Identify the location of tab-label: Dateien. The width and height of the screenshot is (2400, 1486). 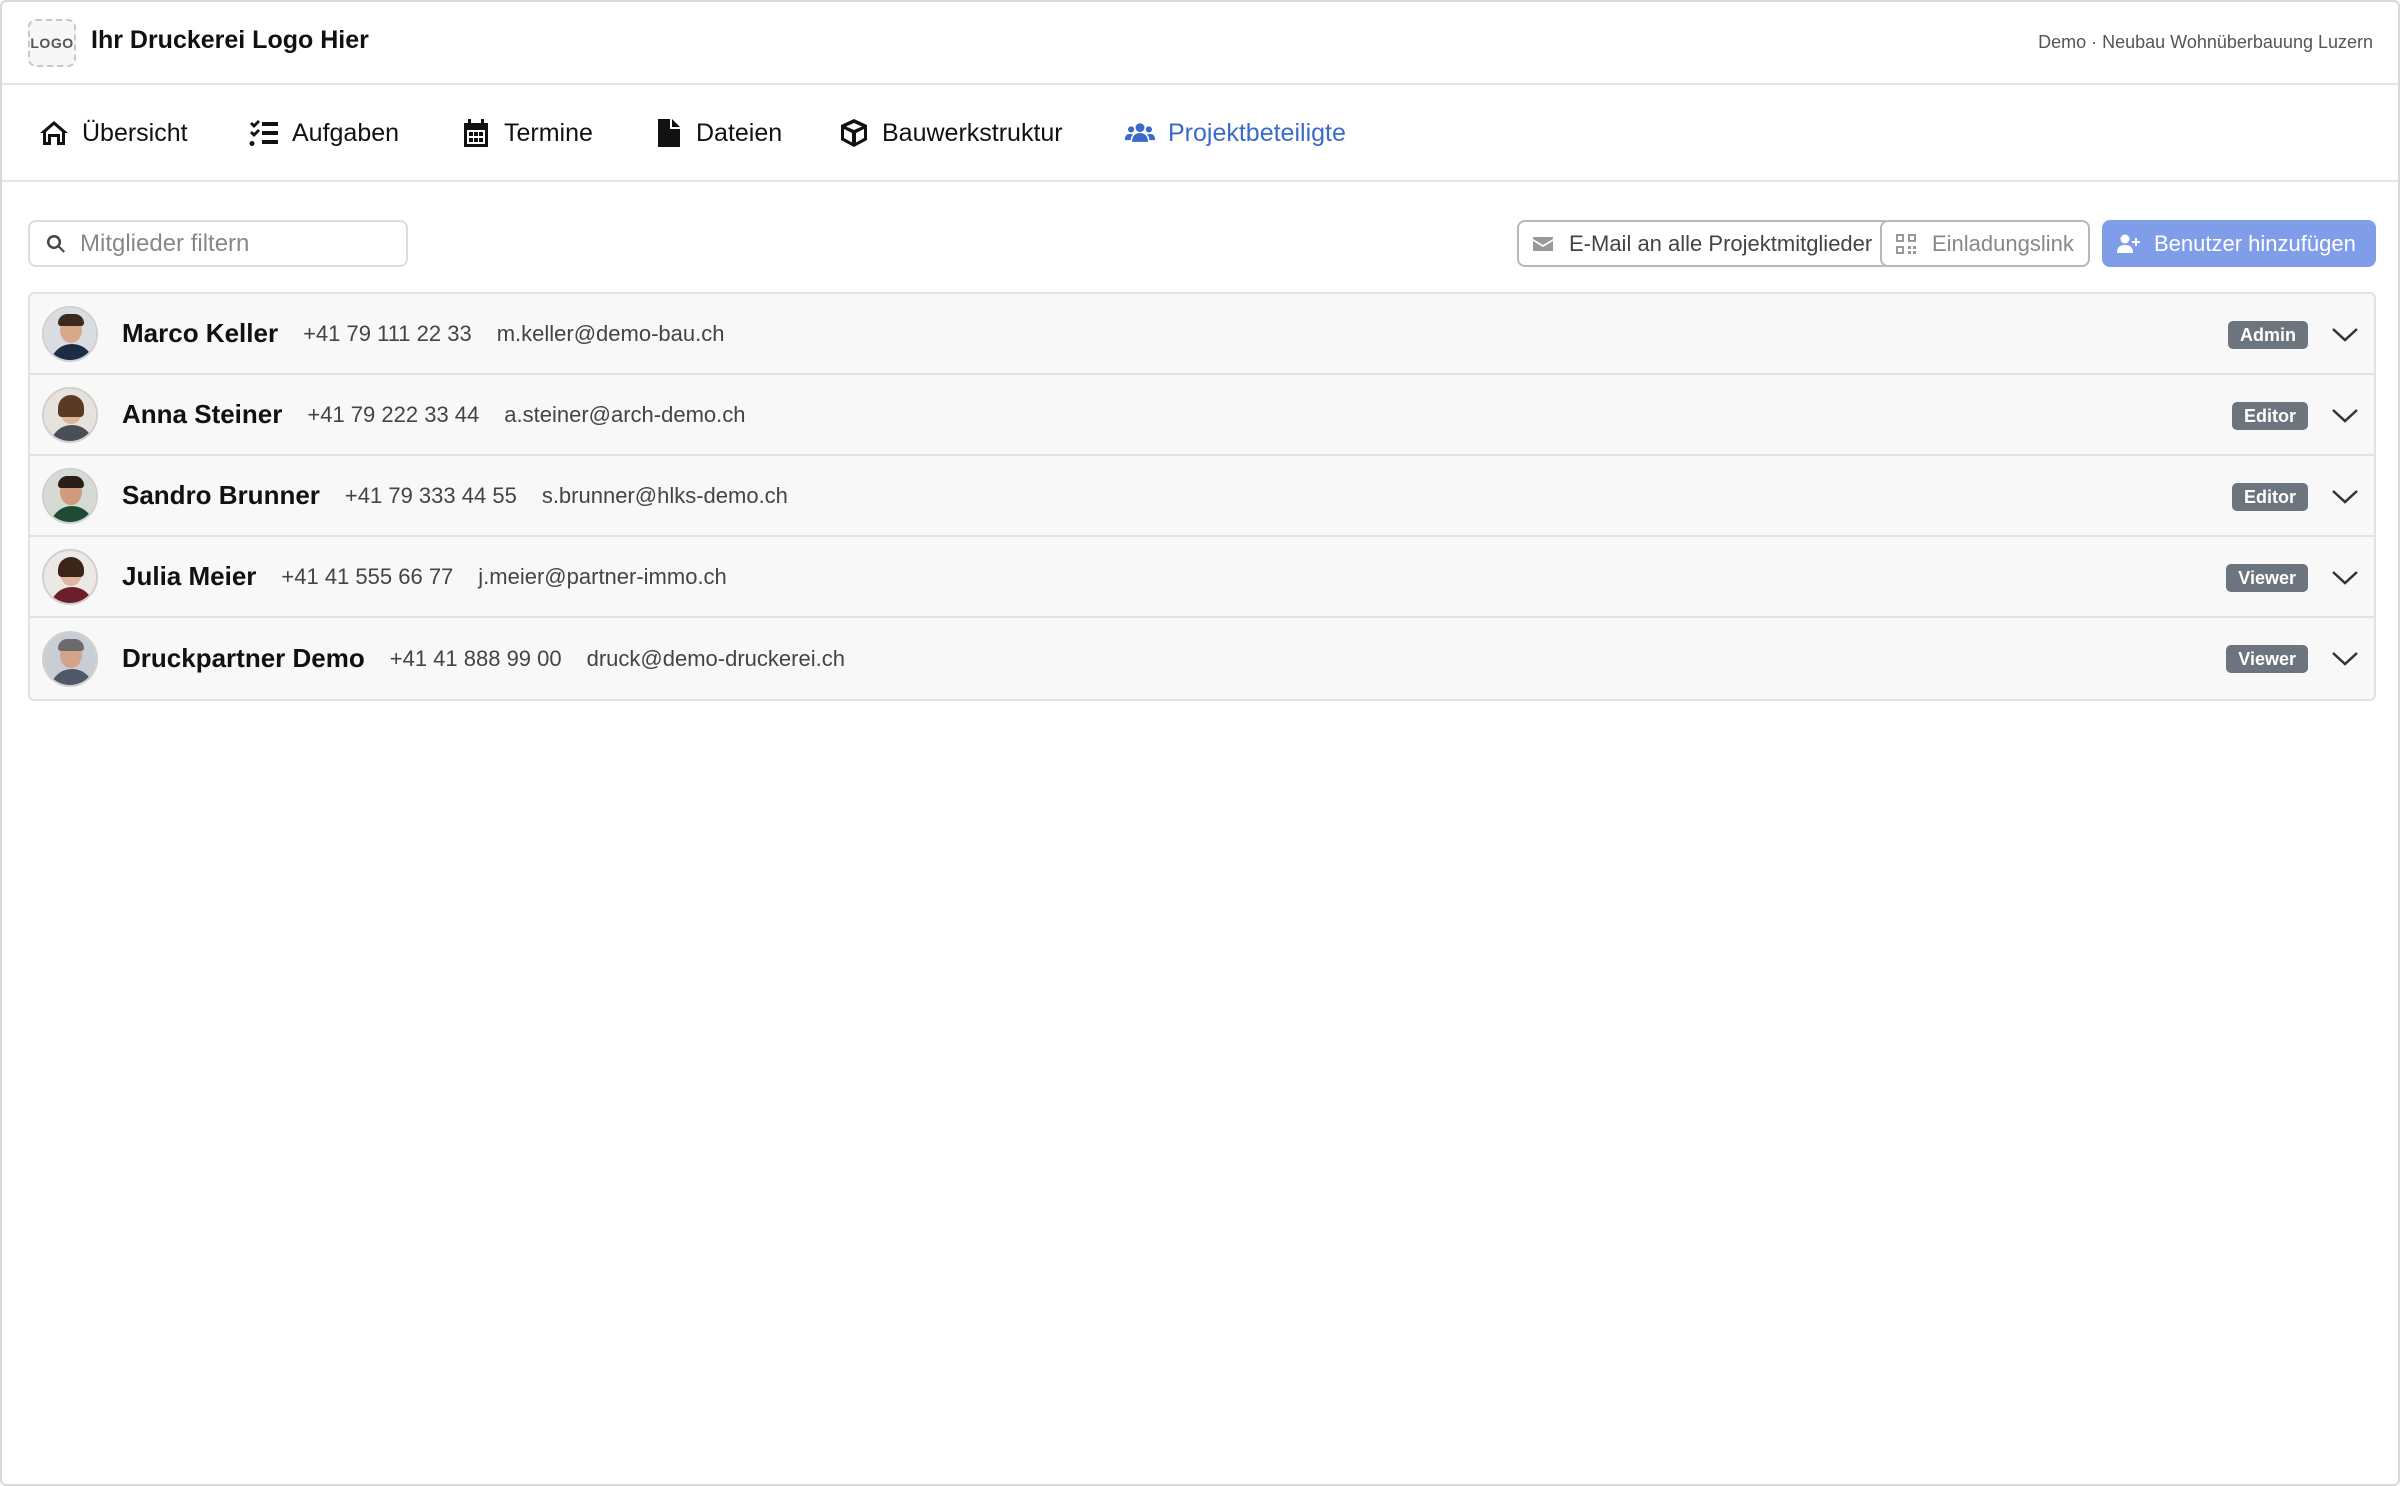
(739, 132).